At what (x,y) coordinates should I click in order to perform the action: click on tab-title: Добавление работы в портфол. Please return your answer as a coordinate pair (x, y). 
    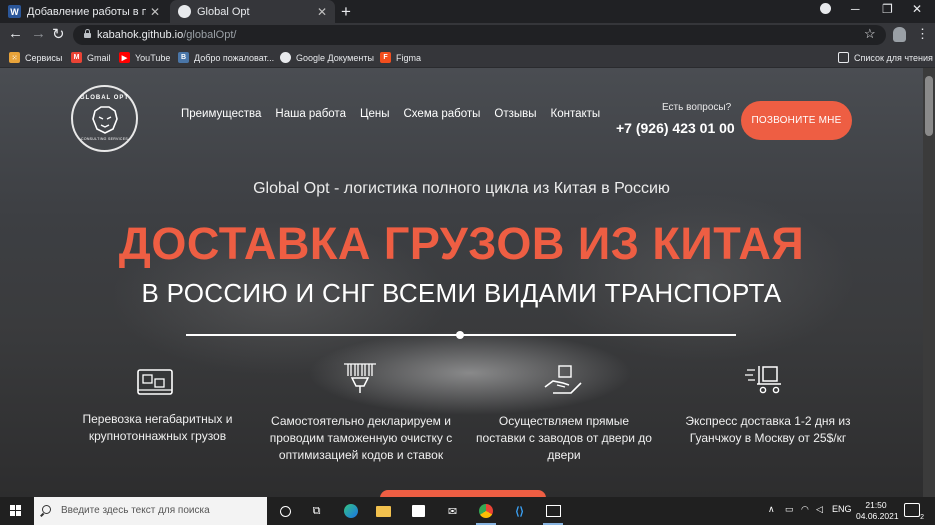
    Looking at the image, I should click on (86, 11).